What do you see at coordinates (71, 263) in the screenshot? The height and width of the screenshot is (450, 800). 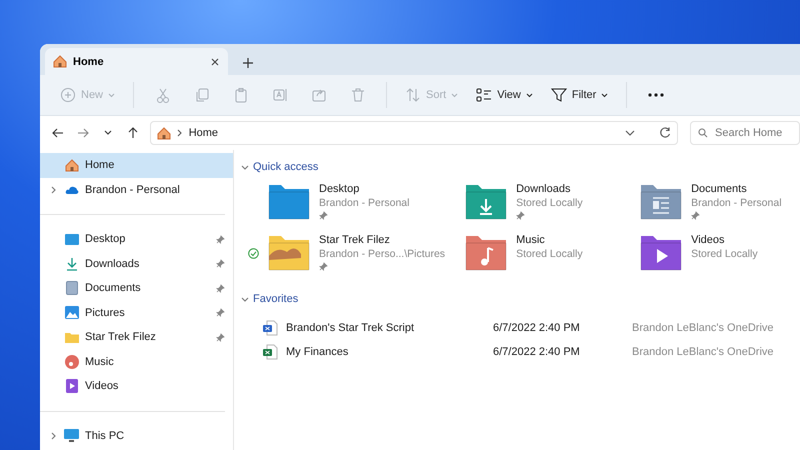 I see `download-icon` at bounding box center [71, 263].